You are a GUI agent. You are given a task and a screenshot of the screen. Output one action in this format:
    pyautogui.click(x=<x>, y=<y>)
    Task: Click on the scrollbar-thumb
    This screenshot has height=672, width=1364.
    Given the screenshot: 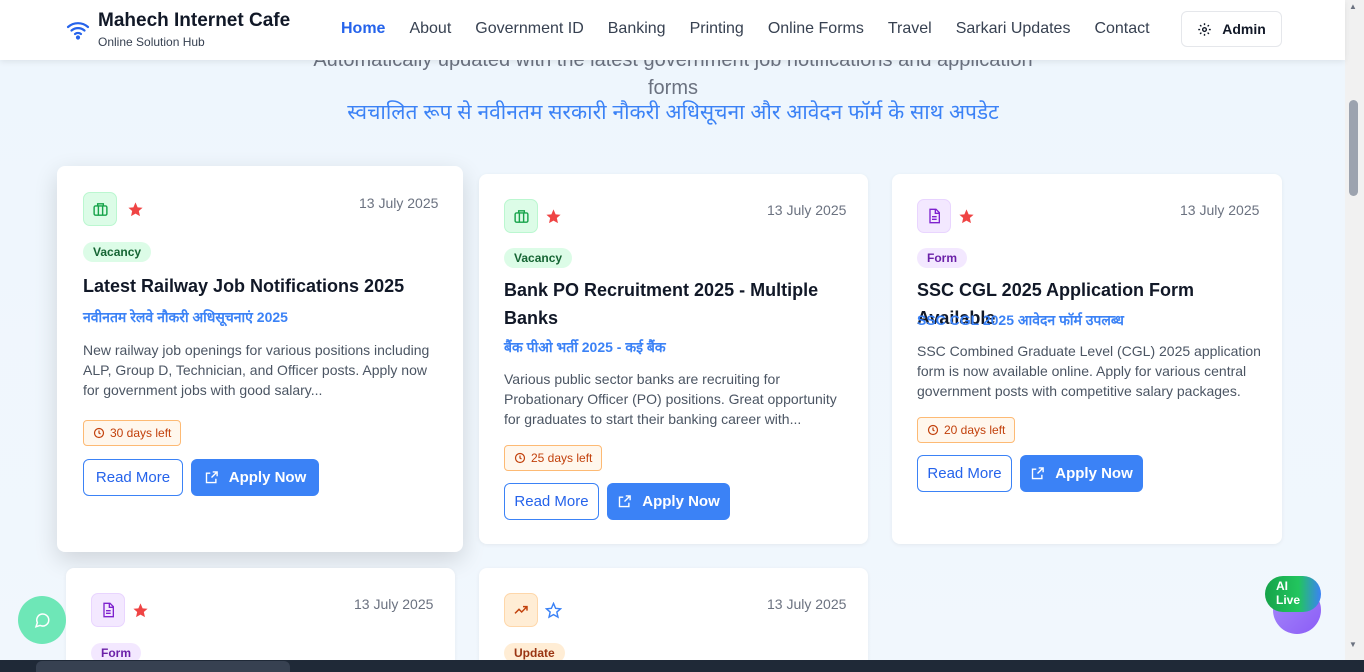 What is the action you would take?
    pyautogui.click(x=1353, y=148)
    